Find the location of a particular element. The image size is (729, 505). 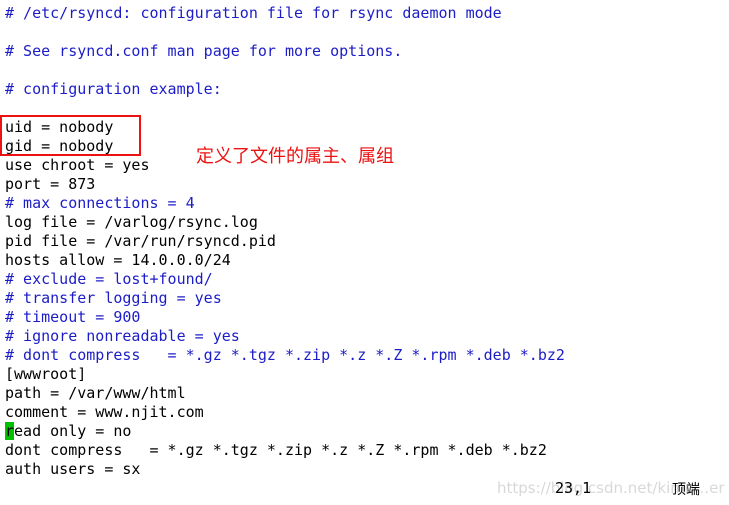

line-text: ead only = no is located at coordinates (73, 431).